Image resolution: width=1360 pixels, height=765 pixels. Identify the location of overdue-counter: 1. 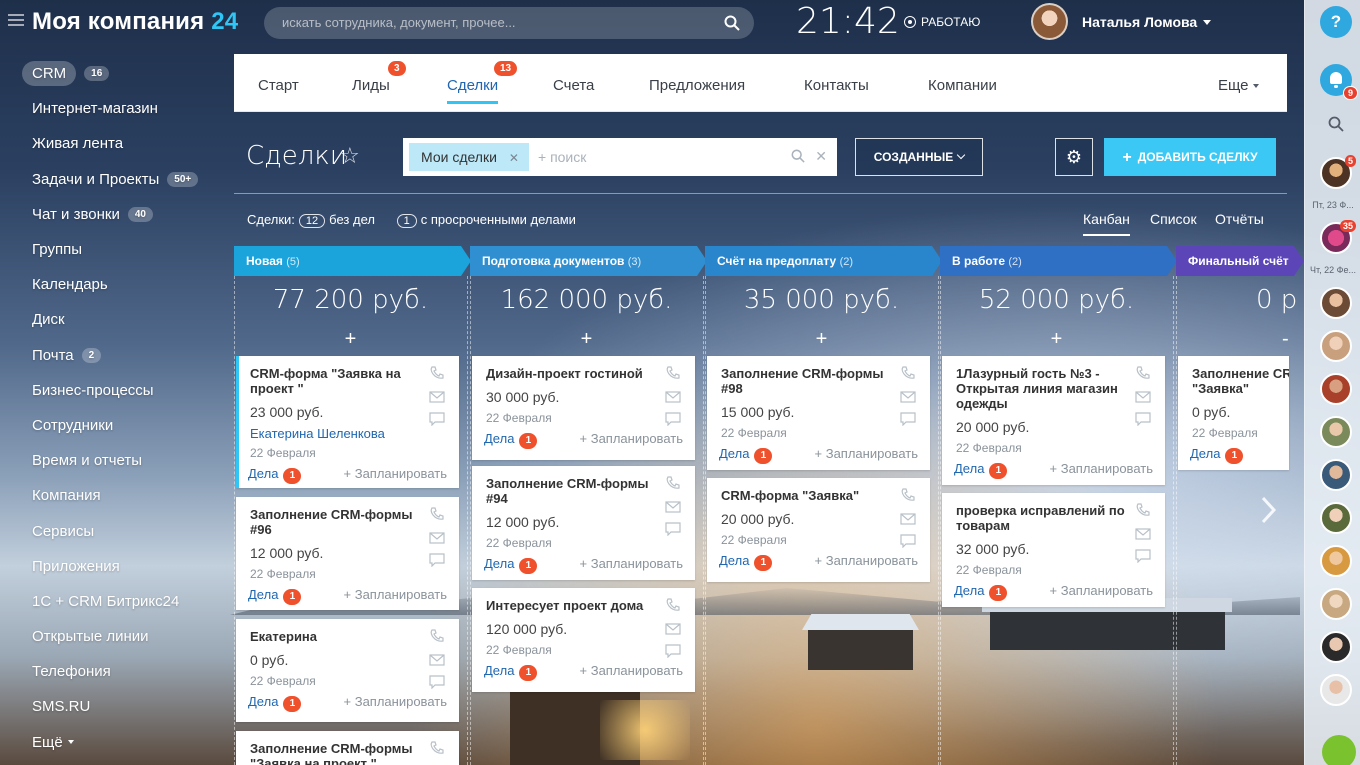
(406, 221).